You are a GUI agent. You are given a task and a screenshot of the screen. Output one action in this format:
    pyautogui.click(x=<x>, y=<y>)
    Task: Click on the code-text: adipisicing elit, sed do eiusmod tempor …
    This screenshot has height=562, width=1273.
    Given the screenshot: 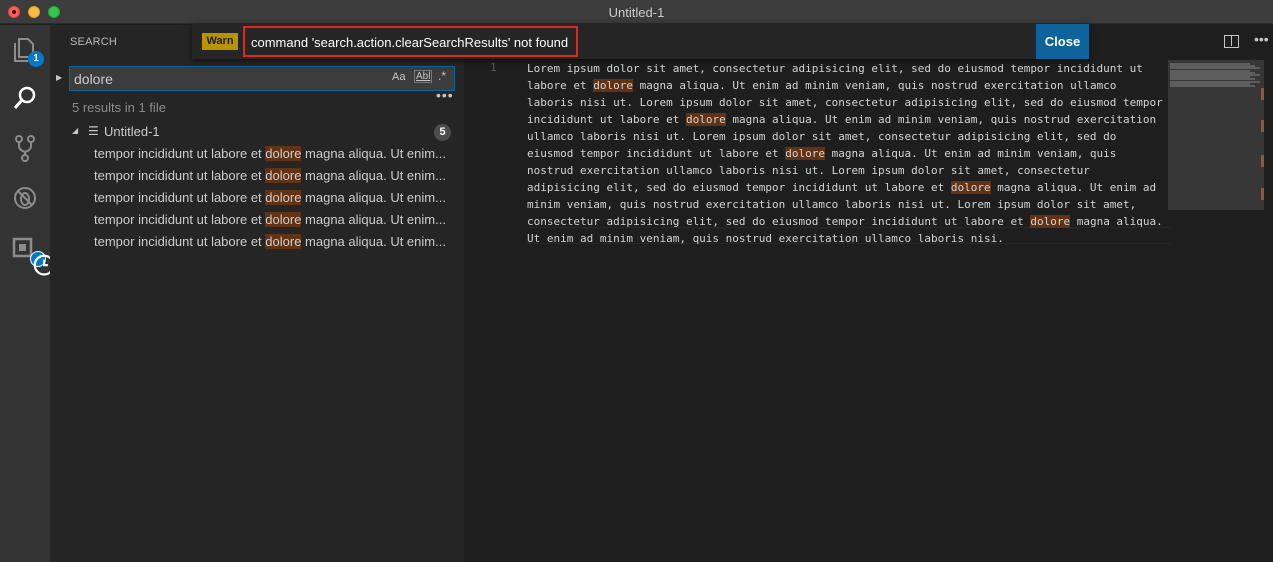 What is the action you would take?
    pyautogui.click(x=739, y=187)
    